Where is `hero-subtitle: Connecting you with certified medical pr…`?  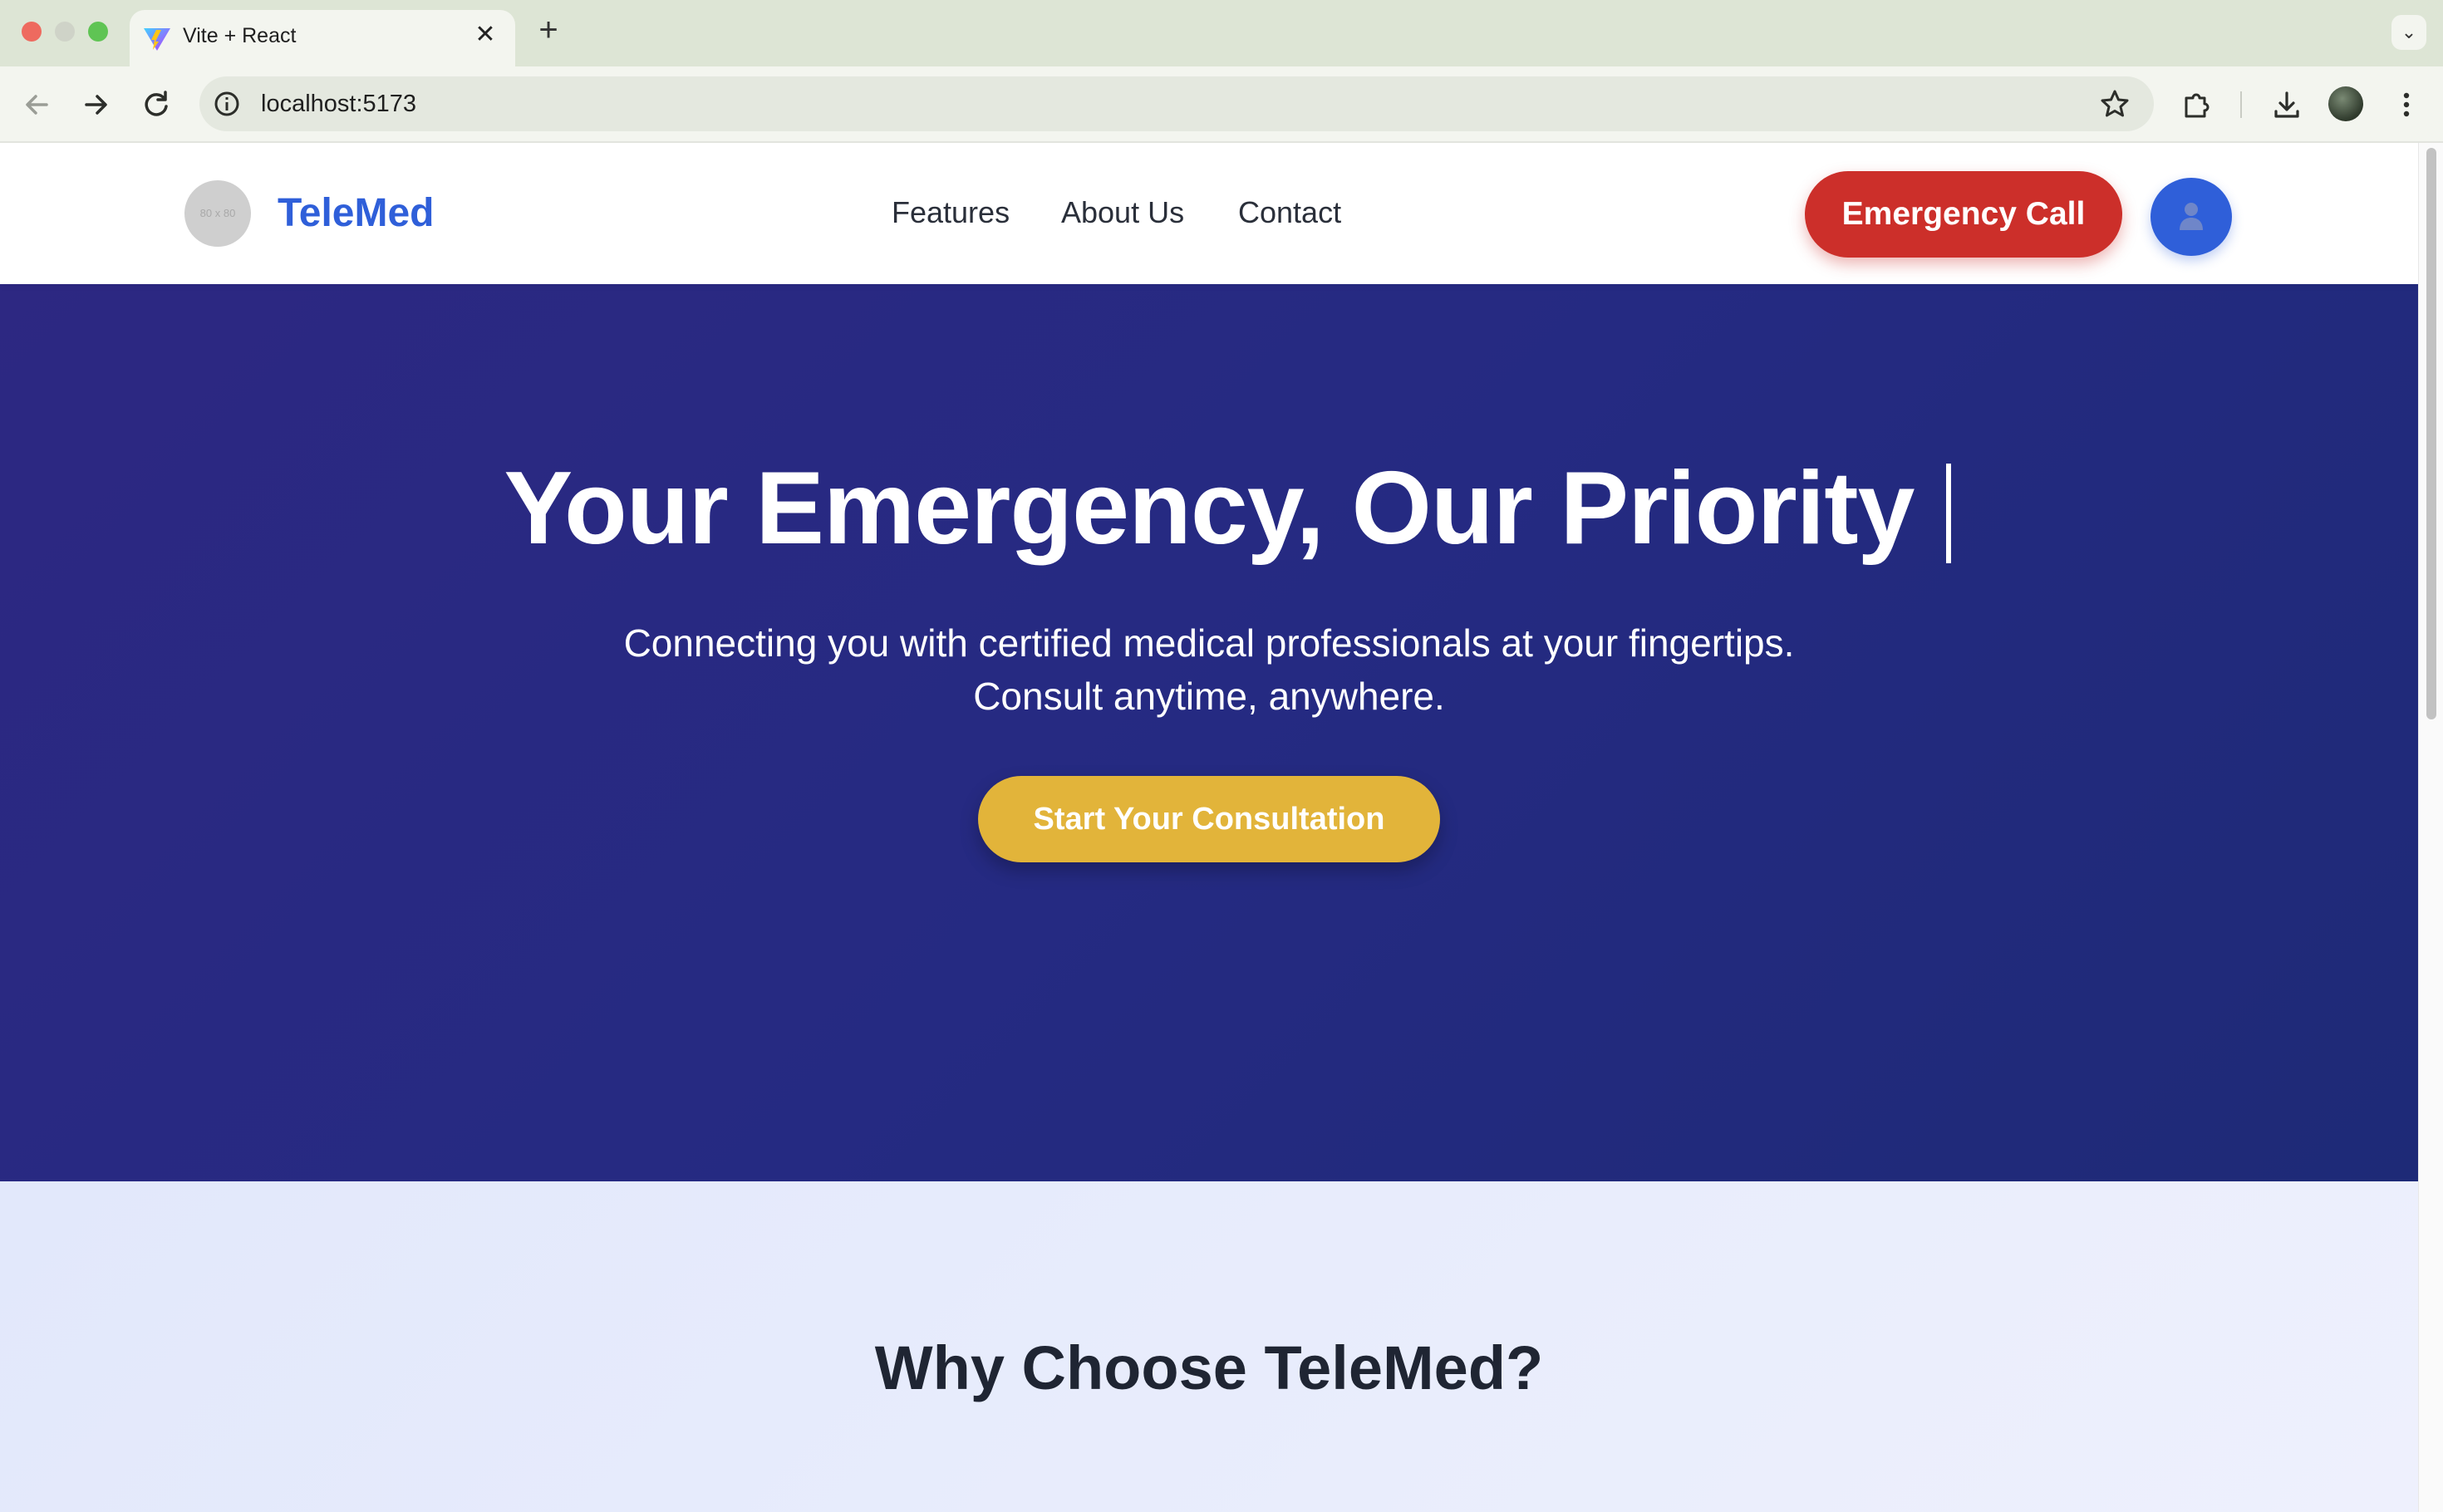
hero-subtitle: Connecting you with certified medical pr… is located at coordinates (1209, 670).